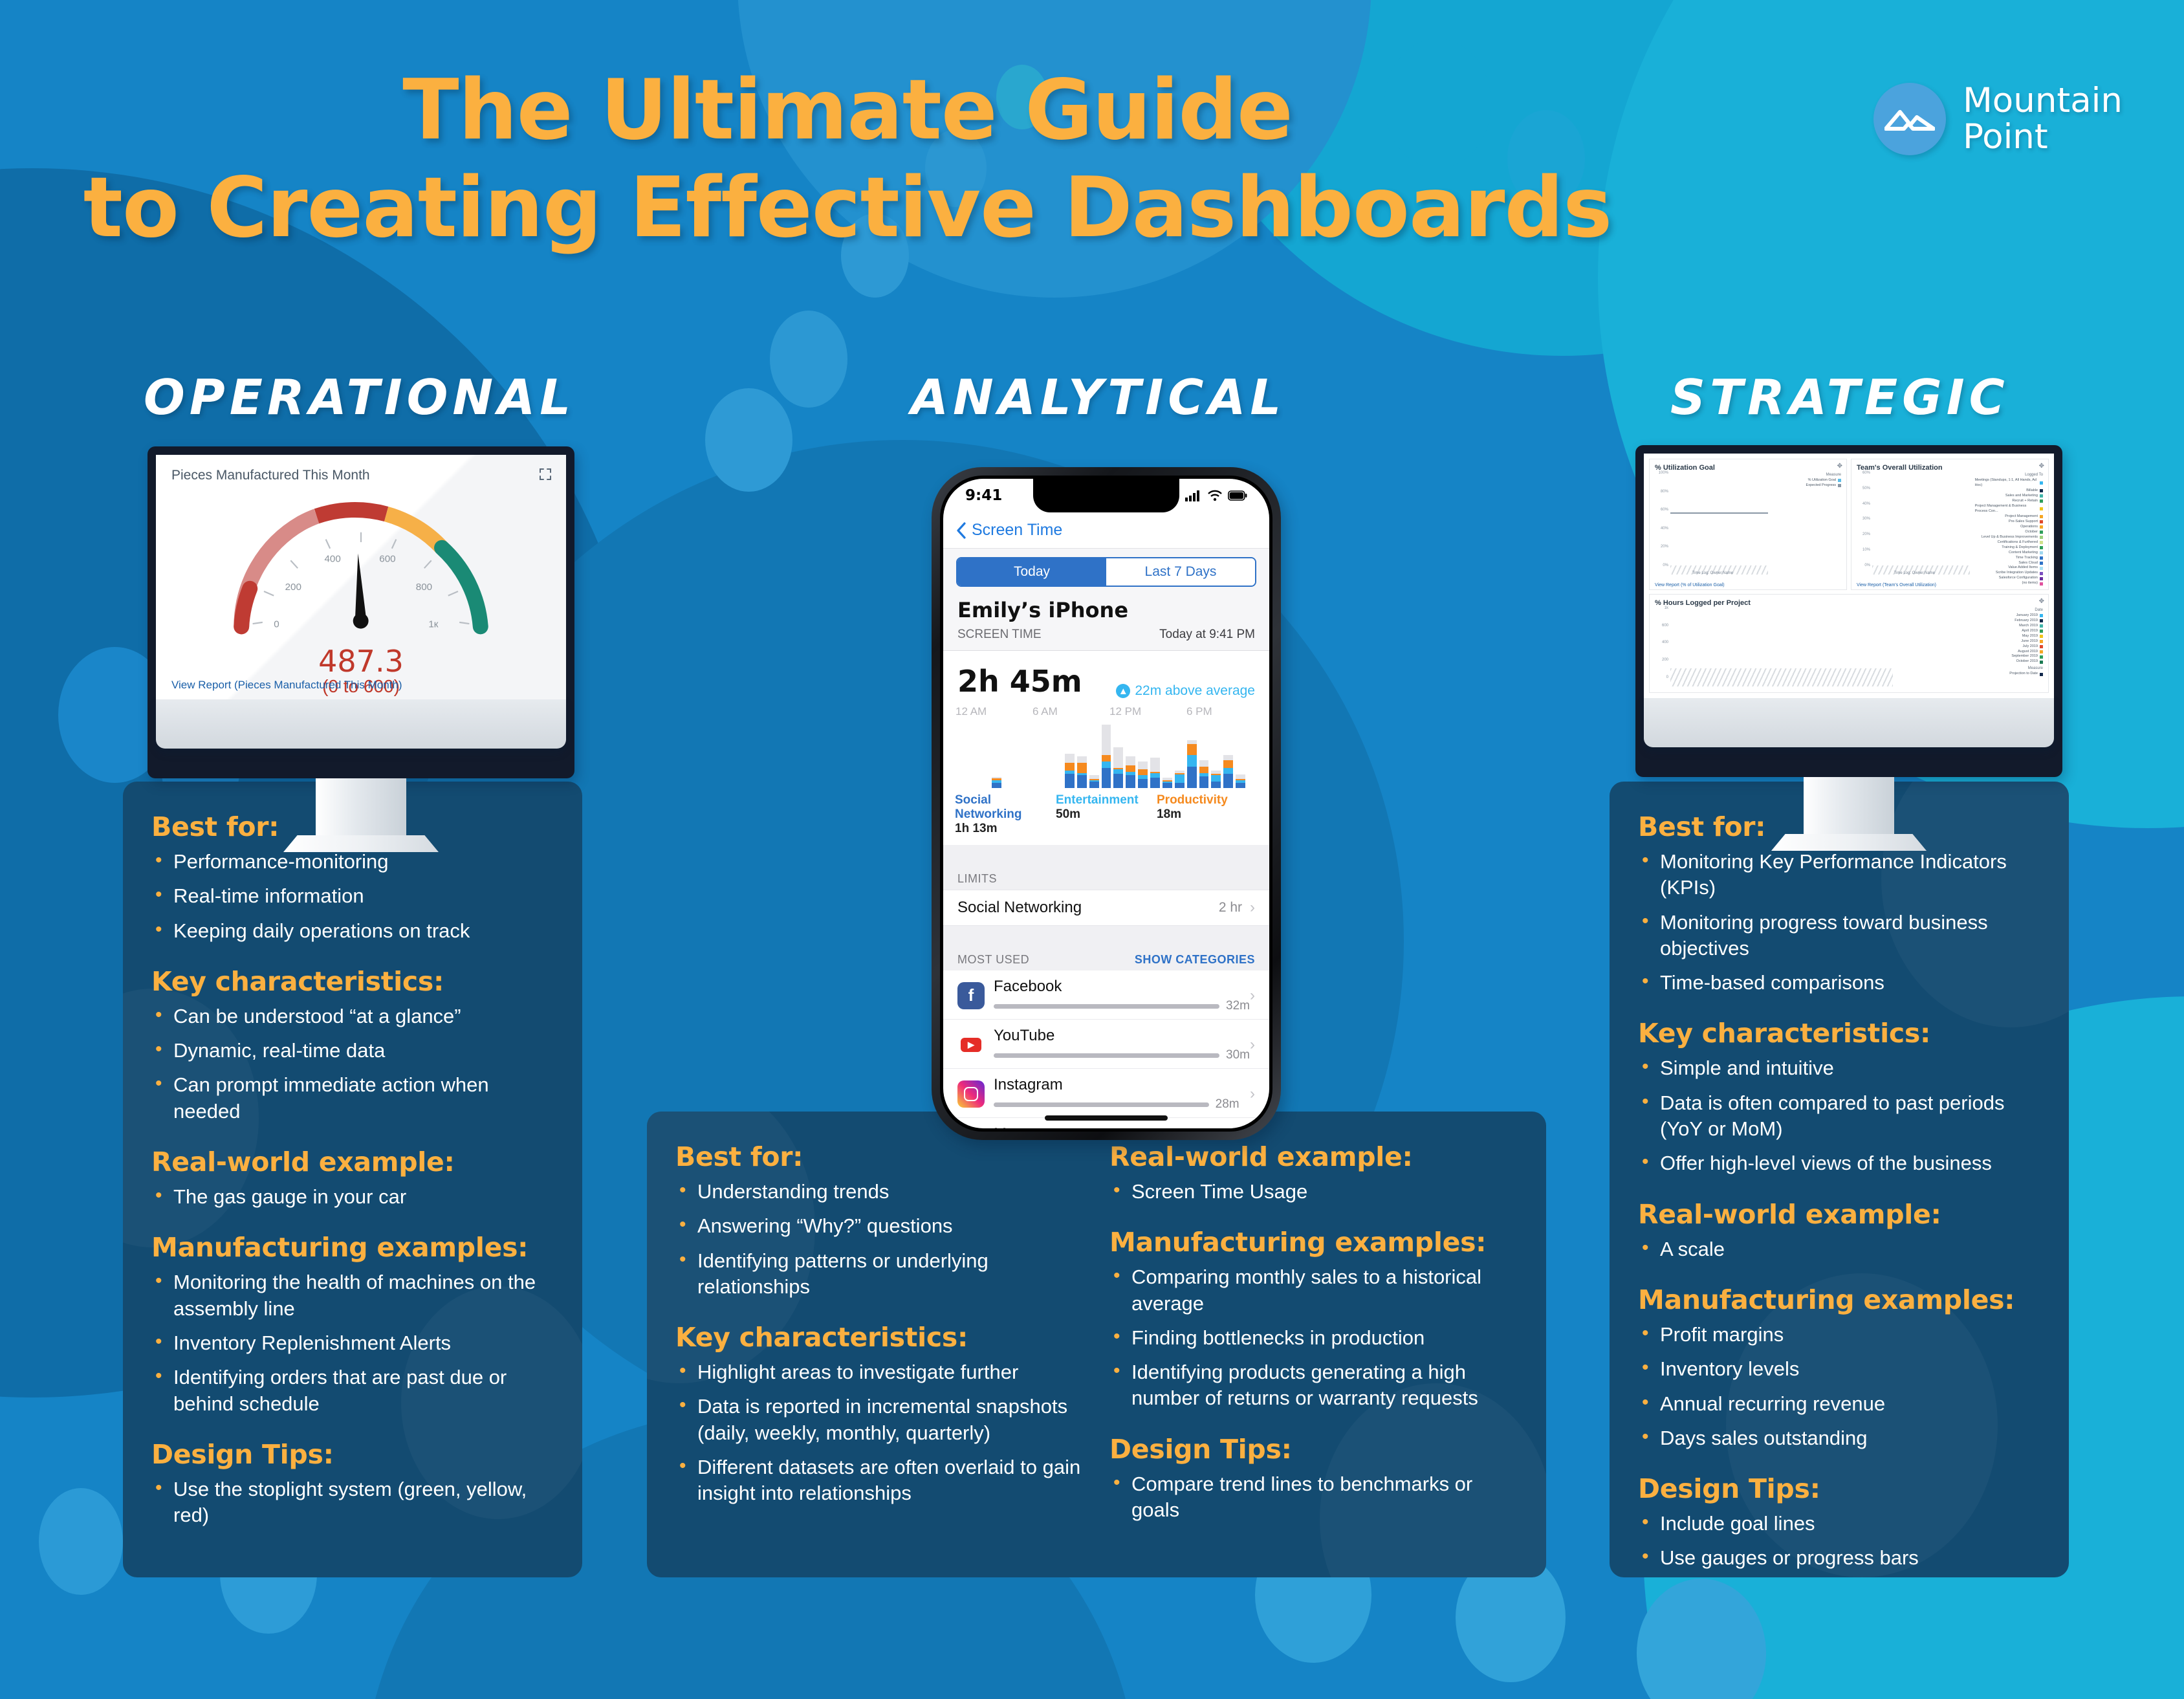 The height and width of the screenshot is (1699, 2184). What do you see at coordinates (1970, 631) in the screenshot?
I see `legend-item: April 2019` at bounding box center [1970, 631].